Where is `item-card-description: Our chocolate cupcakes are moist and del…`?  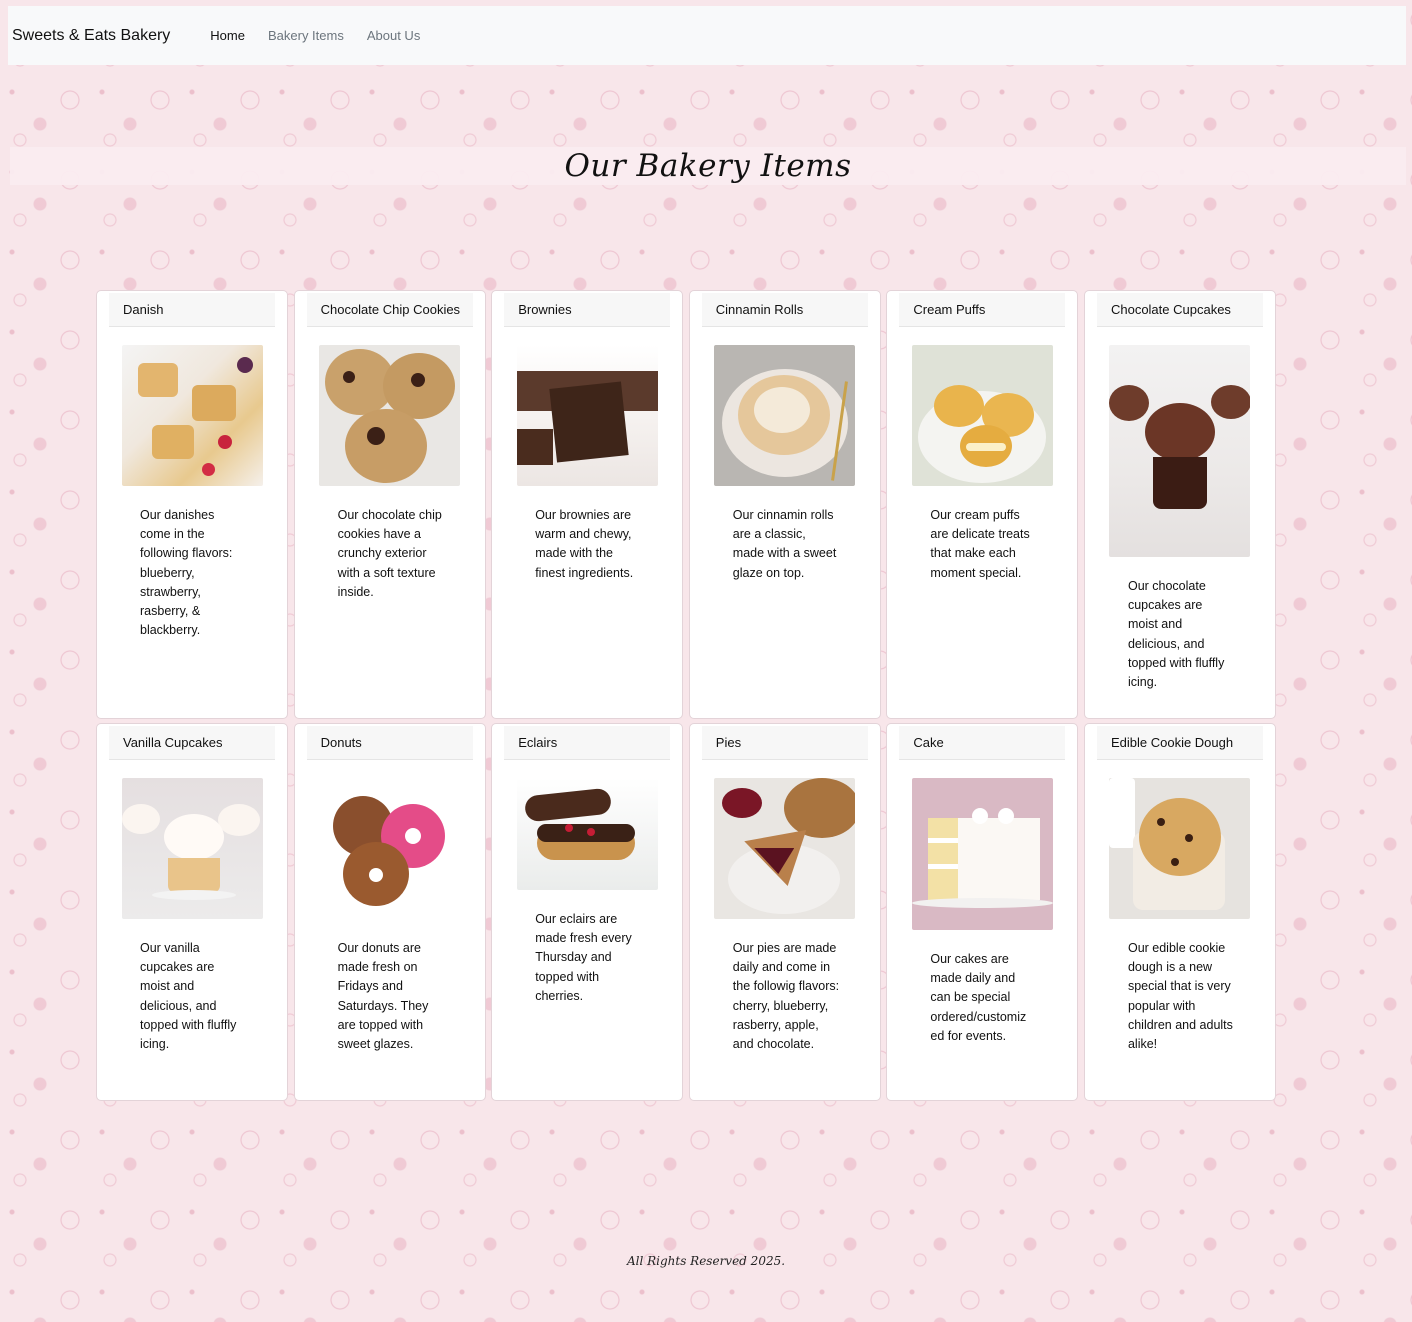
item-card-description: Our chocolate cupcakes are moist and del… is located at coordinates (1176, 634).